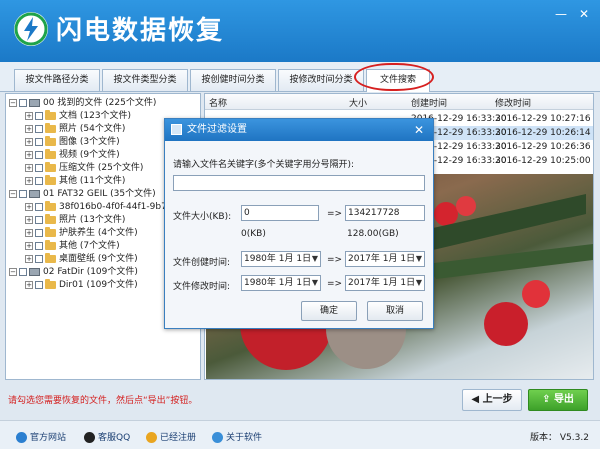  I want to click on created-from-date: 1980年 1月 1日 ▼, so click(281, 259).